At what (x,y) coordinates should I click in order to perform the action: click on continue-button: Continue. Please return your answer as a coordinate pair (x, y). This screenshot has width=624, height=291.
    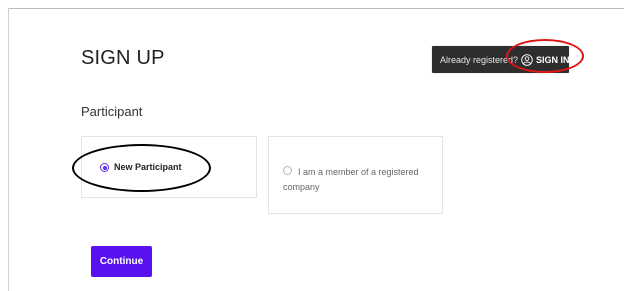
    Looking at the image, I should click on (121, 261).